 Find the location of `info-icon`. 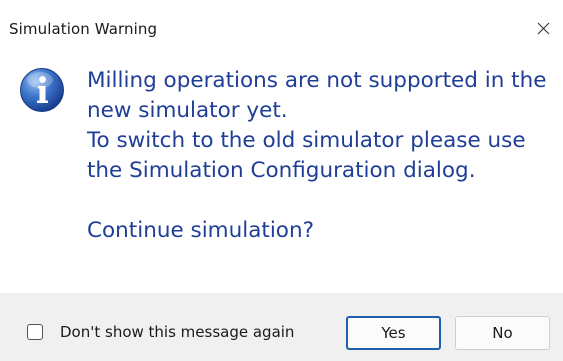

info-icon is located at coordinates (42, 90).